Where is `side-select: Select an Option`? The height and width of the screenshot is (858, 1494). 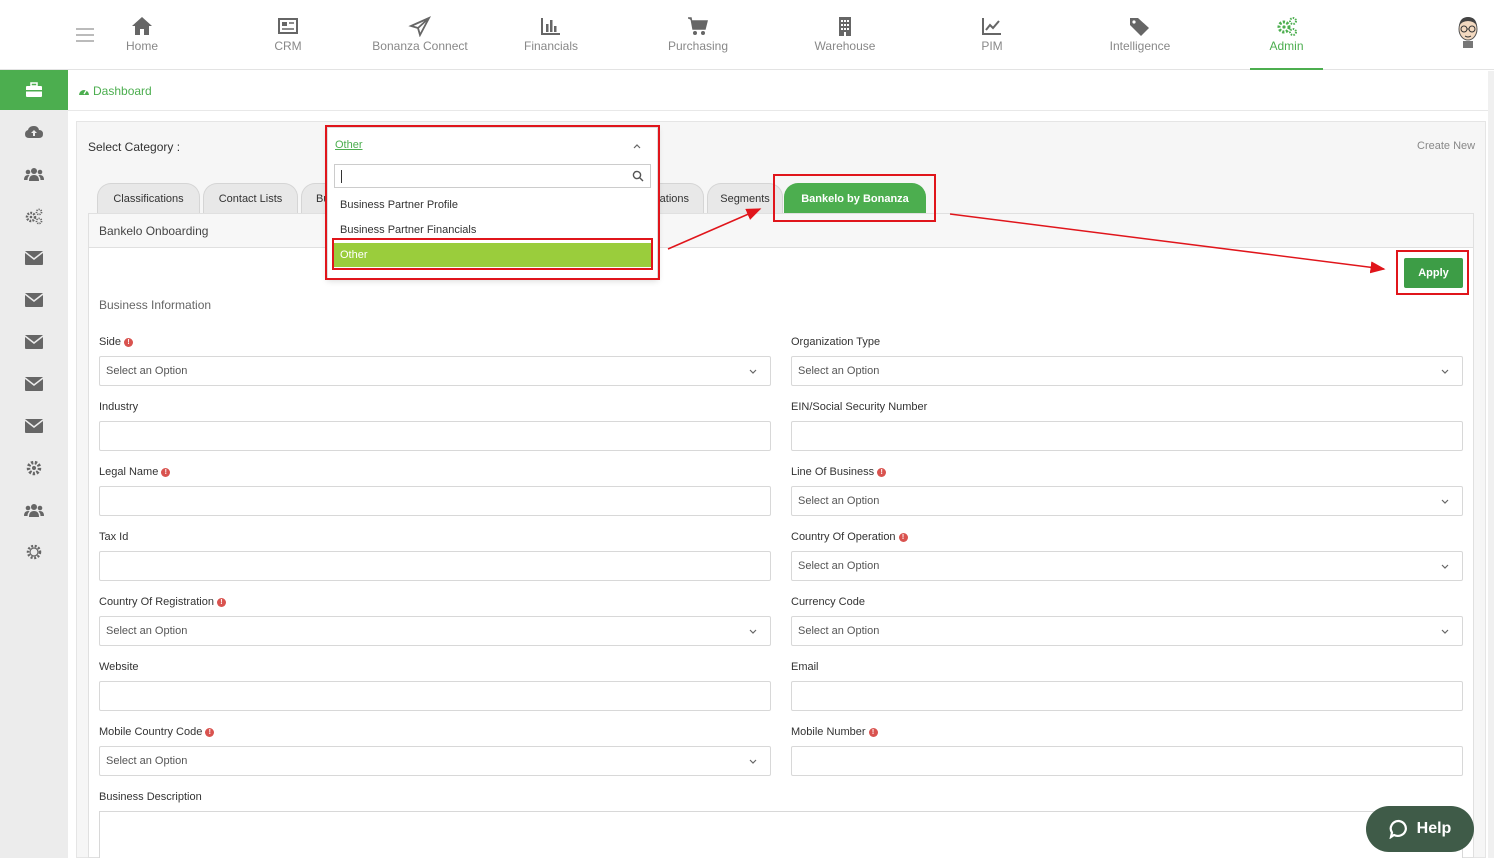
side-select: Select an Option is located at coordinates (435, 371).